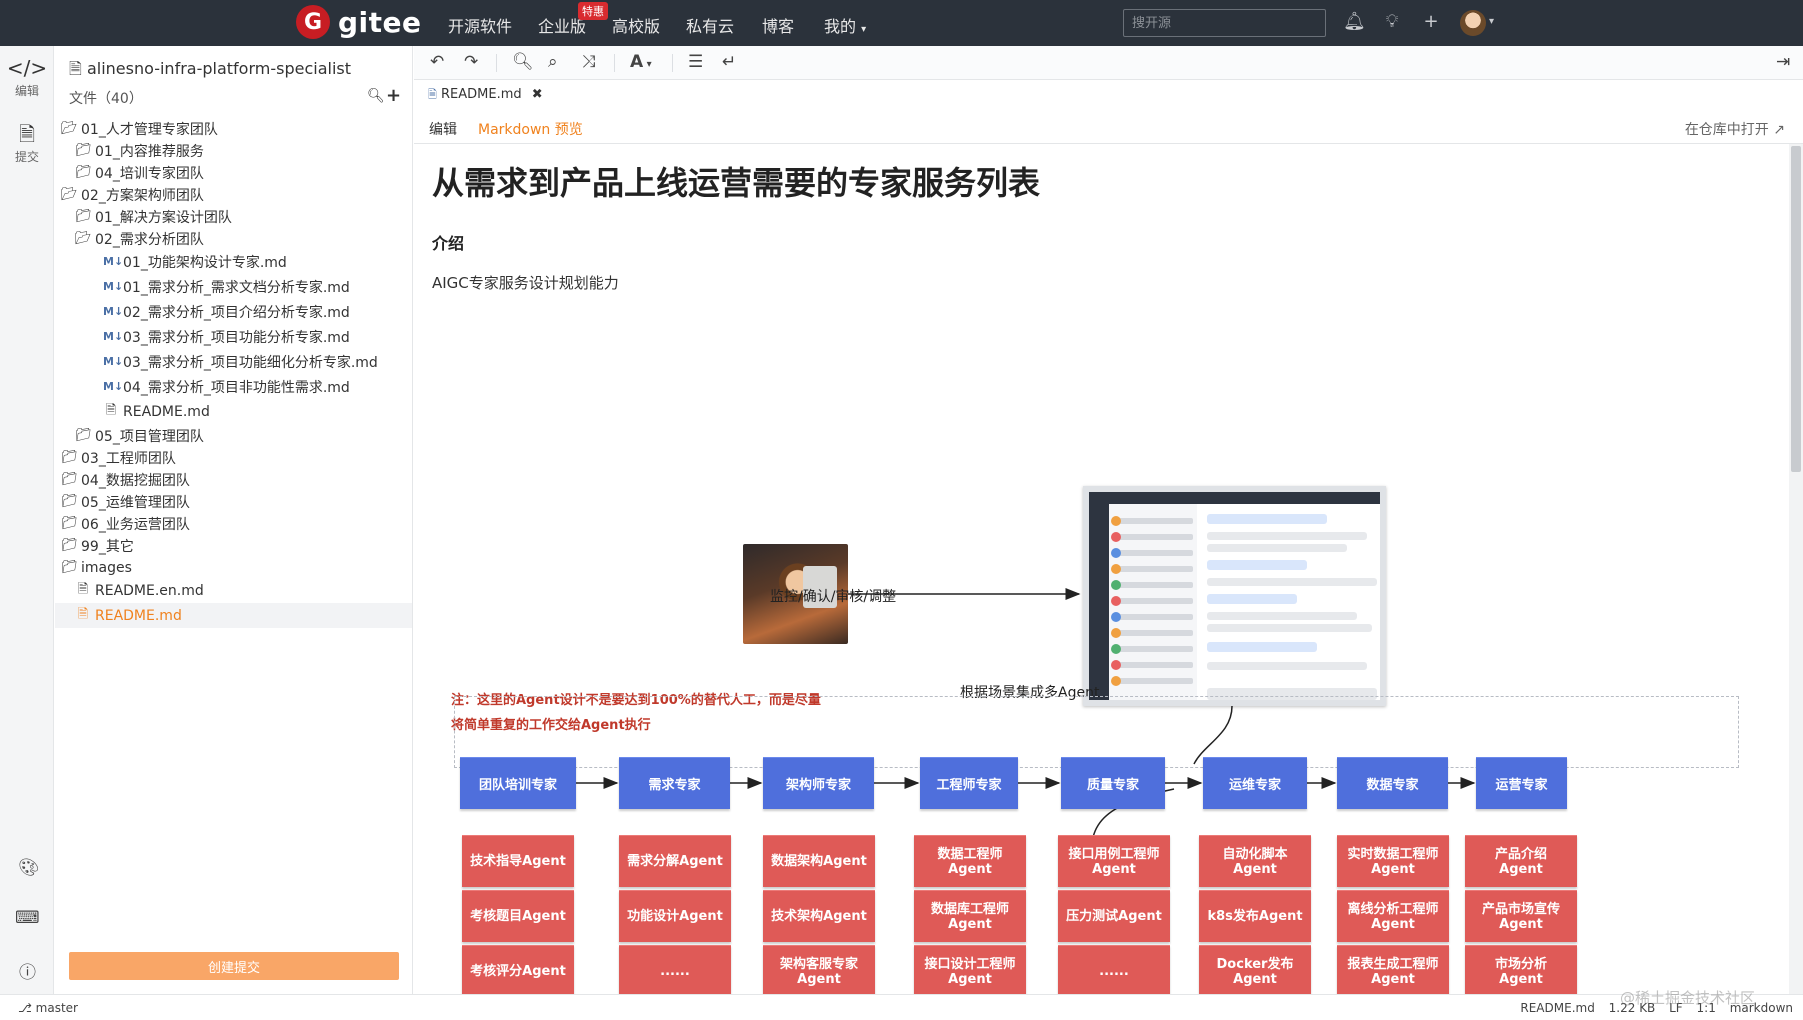 The image size is (1803, 1020). What do you see at coordinates (710, 25) in the screenshot?
I see `nav-private-cloud: 私有云` at bounding box center [710, 25].